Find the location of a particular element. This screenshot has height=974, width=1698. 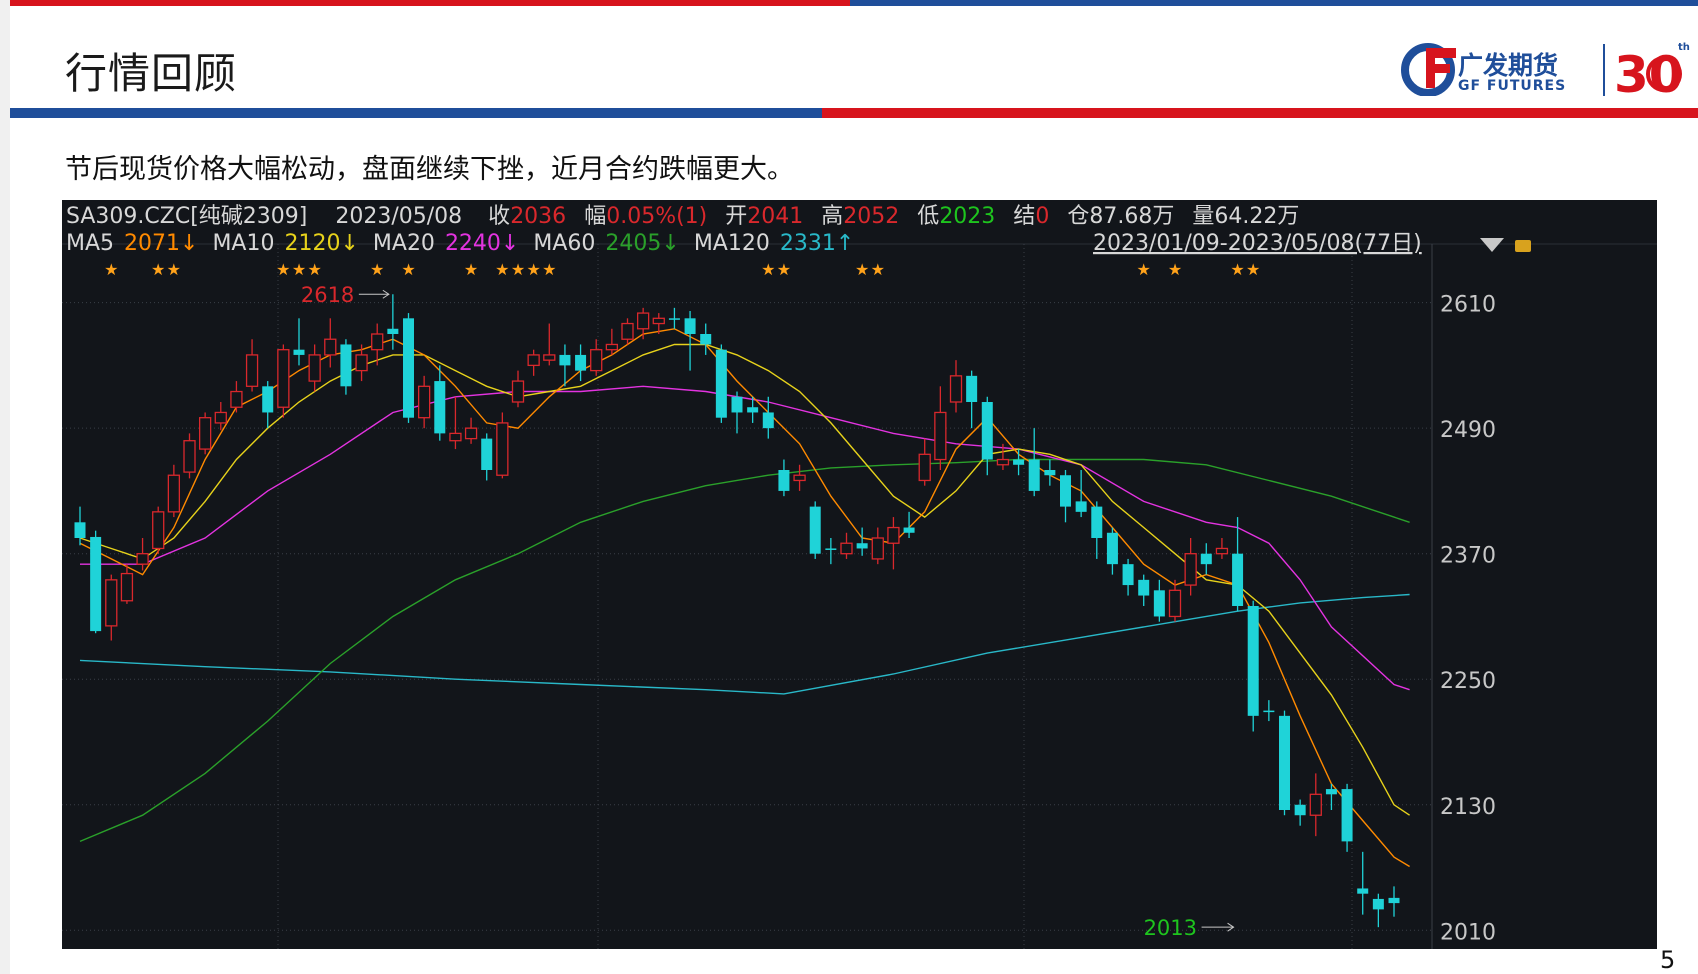

ma-legend-value: 2331↑ is located at coordinates (817, 243).